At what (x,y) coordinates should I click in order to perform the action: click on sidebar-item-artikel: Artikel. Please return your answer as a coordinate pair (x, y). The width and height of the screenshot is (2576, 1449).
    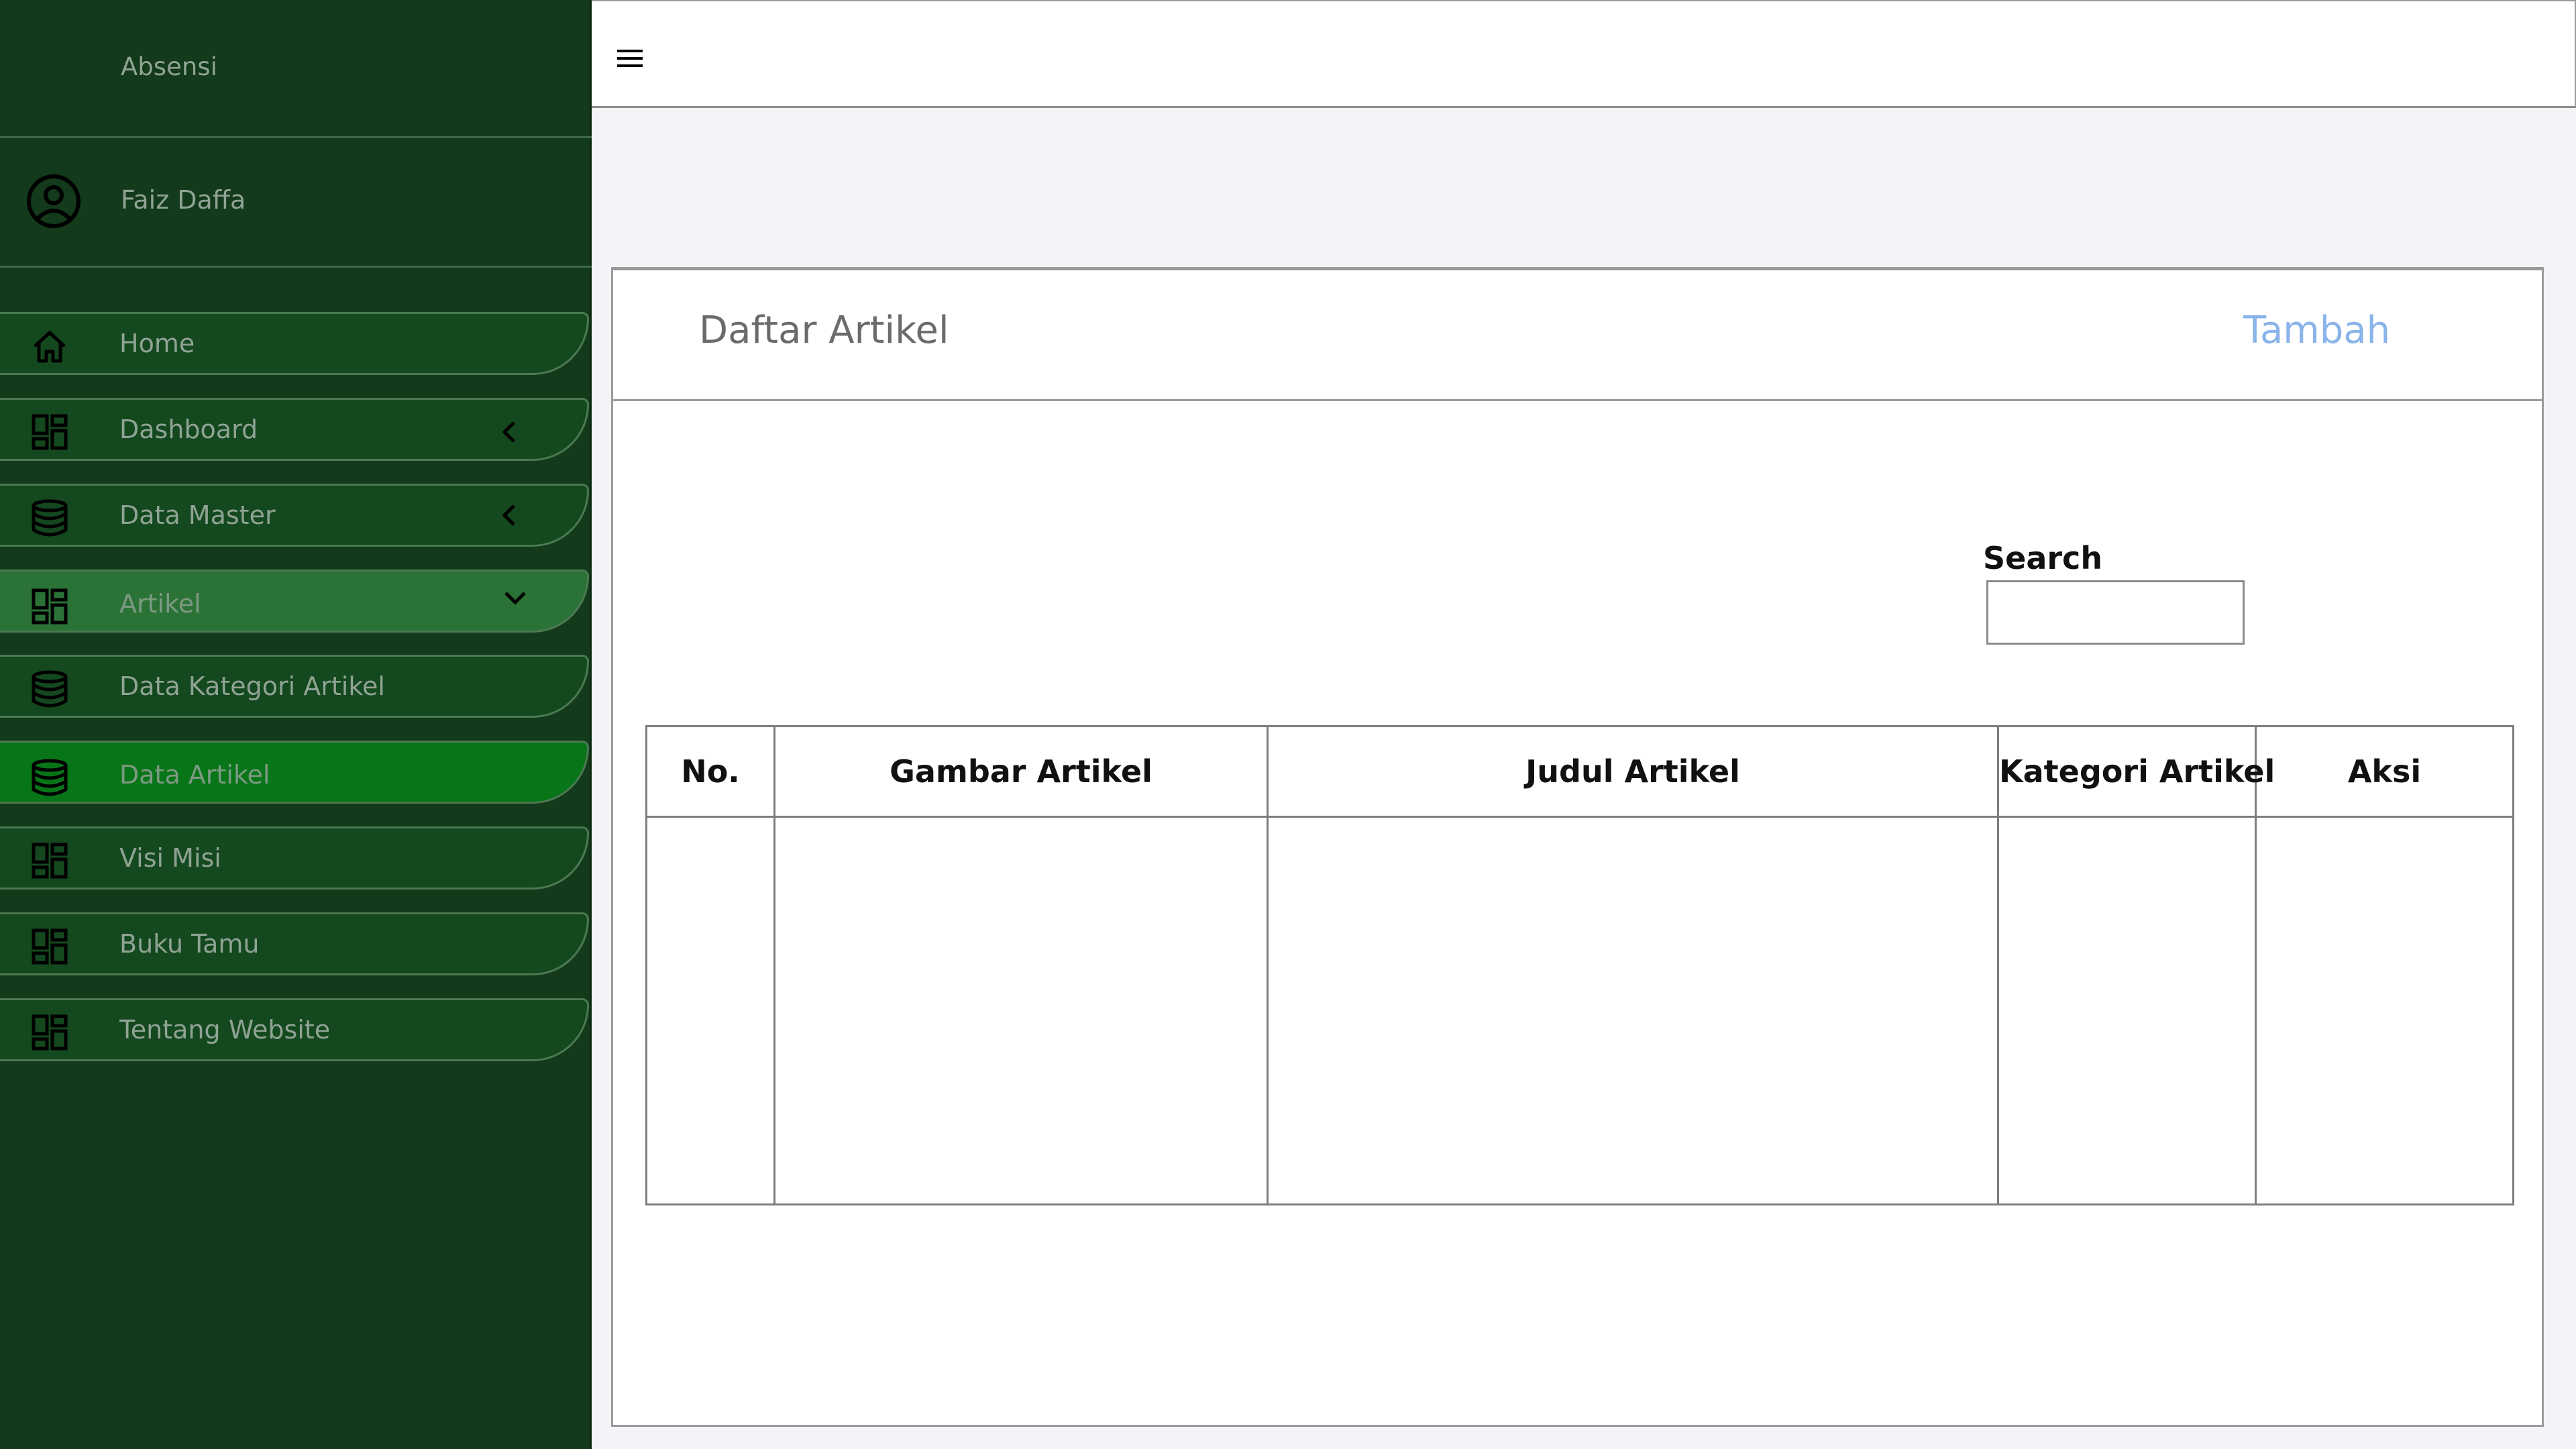
    Looking at the image, I should click on (294, 601).